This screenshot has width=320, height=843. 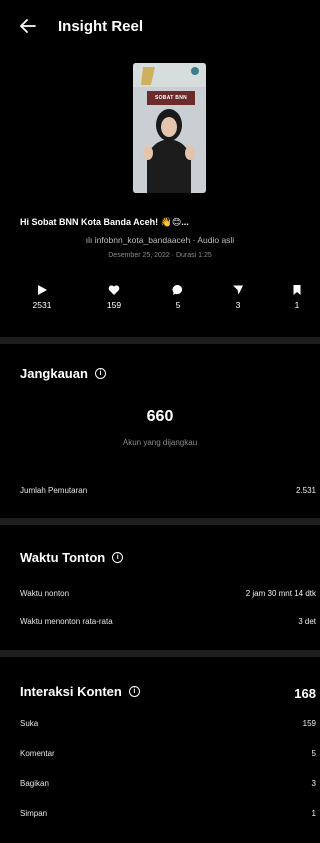 What do you see at coordinates (313, 813) in the screenshot?
I see `interaction-value: 1` at bounding box center [313, 813].